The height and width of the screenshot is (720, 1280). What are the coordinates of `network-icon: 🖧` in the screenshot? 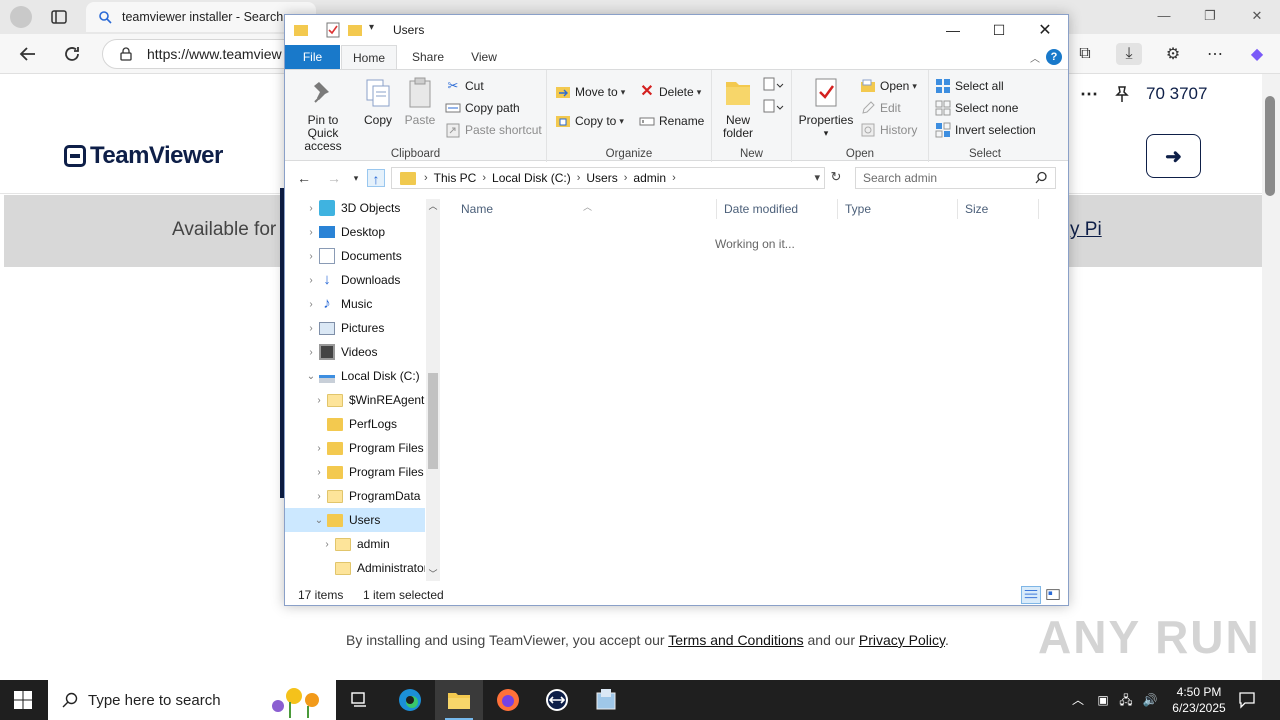 It's located at (1126, 700).